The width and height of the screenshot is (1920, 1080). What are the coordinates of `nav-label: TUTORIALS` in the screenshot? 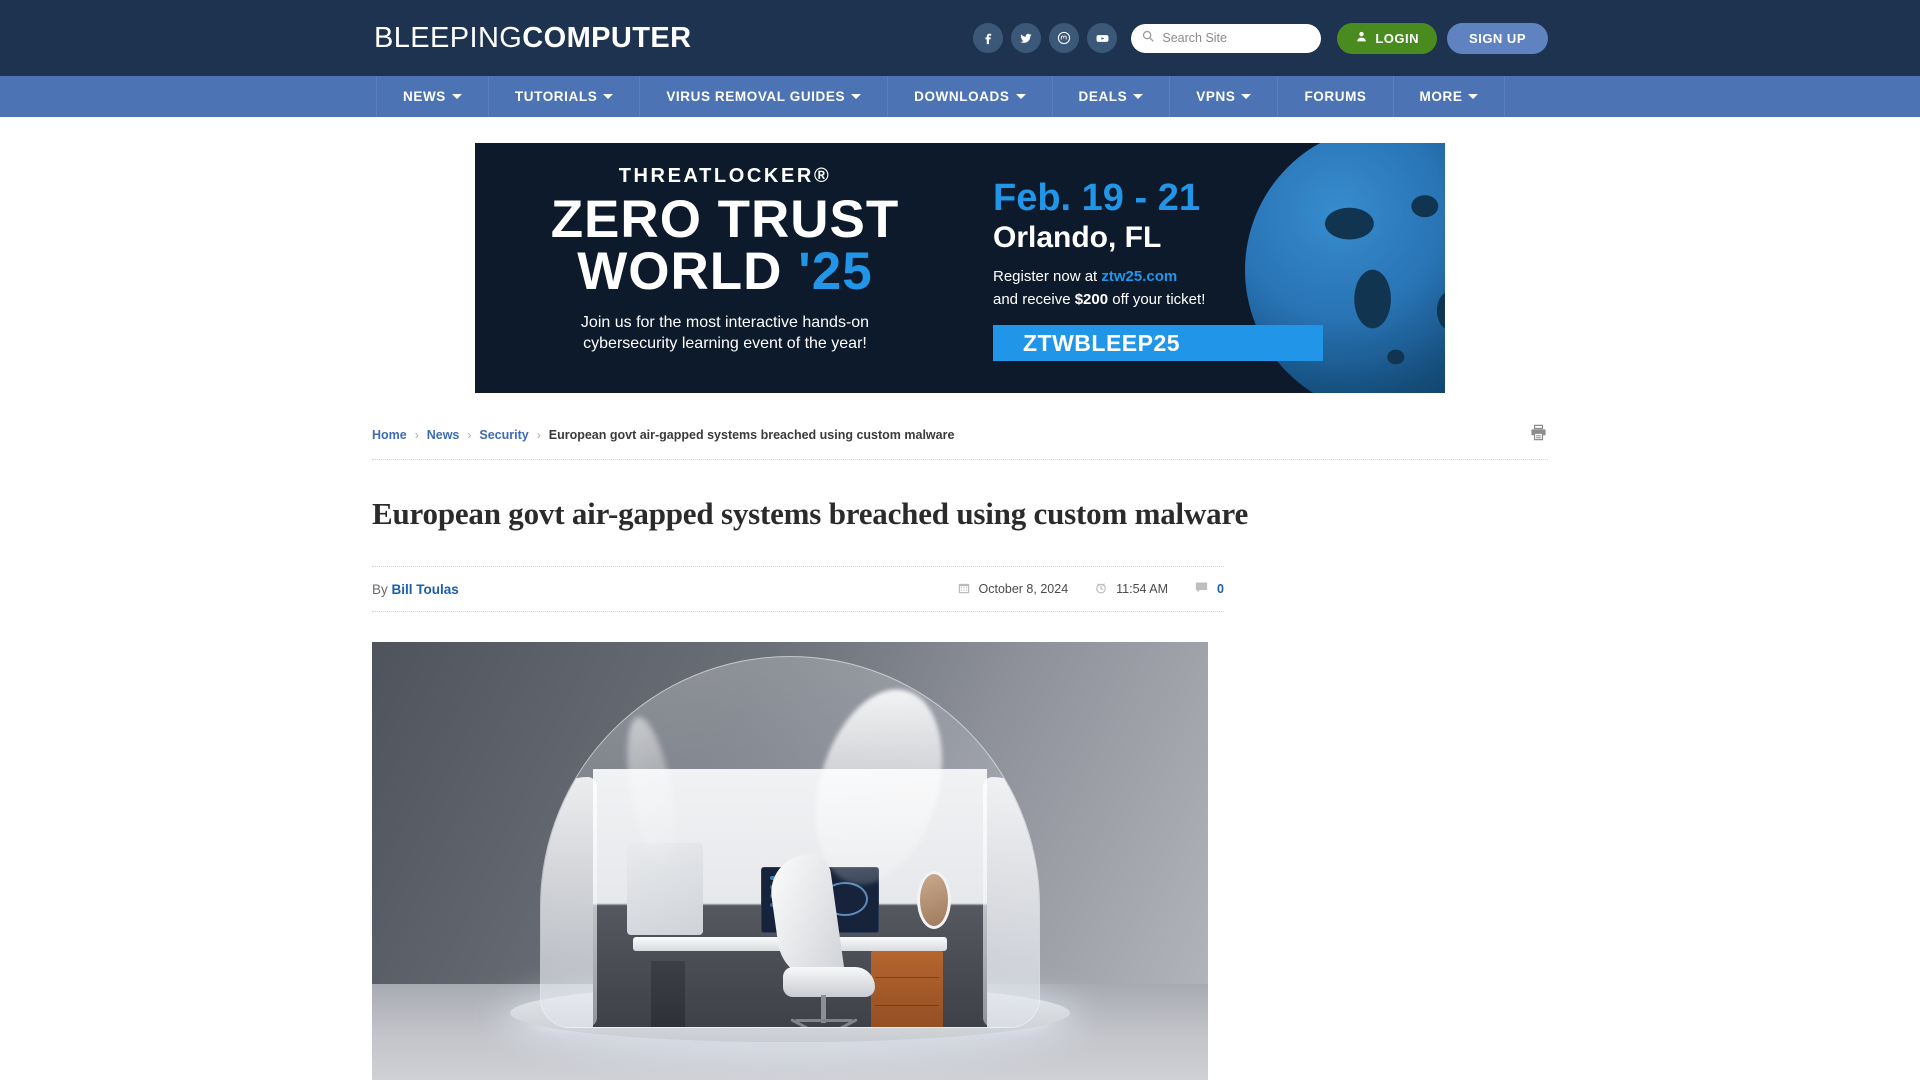 It's located at (556, 96).